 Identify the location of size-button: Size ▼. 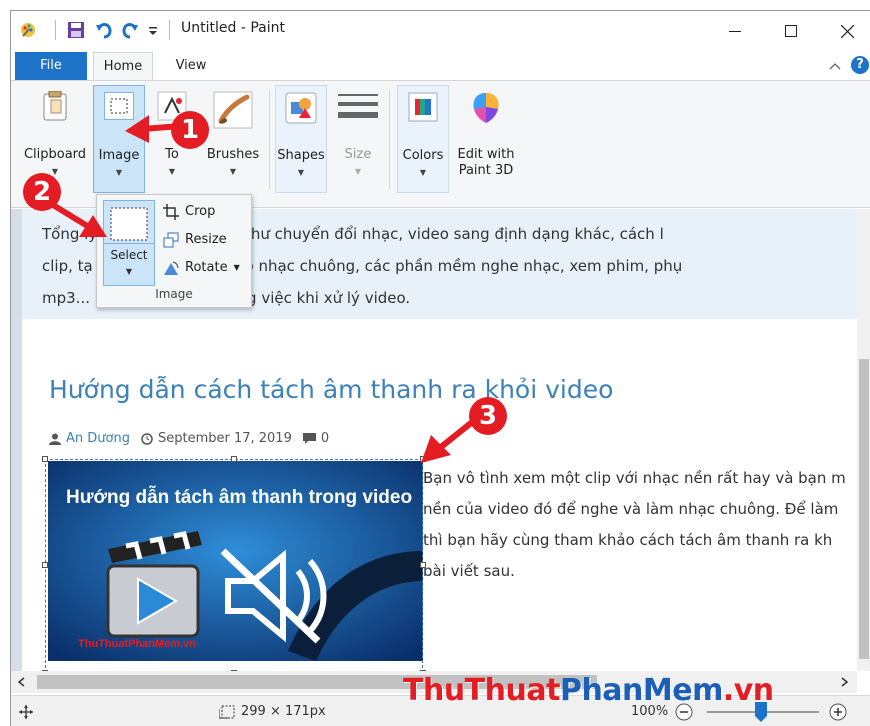
(358, 140).